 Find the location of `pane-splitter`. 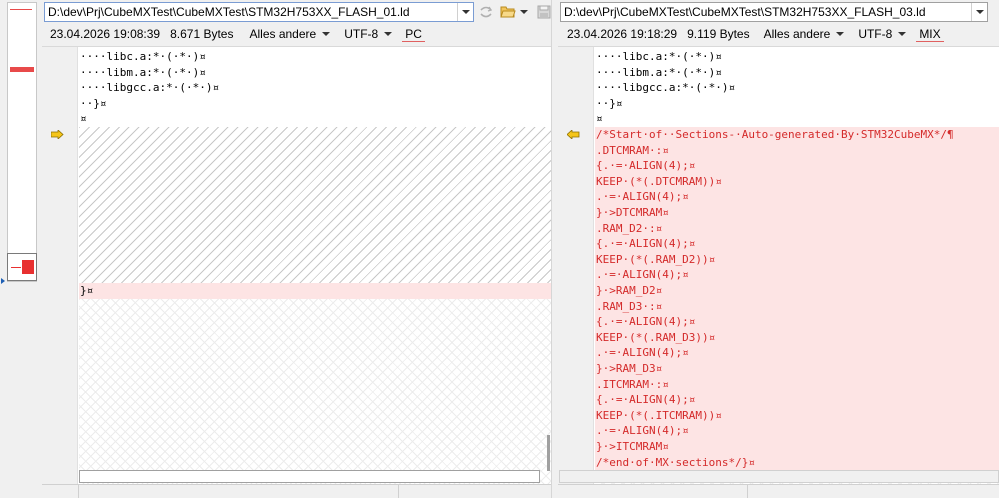

pane-splitter is located at coordinates (554, 249).